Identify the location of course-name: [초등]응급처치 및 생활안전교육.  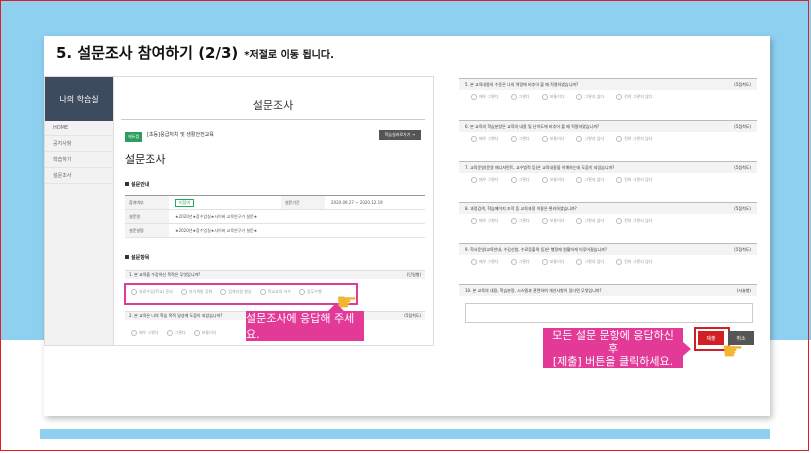
(180, 135).